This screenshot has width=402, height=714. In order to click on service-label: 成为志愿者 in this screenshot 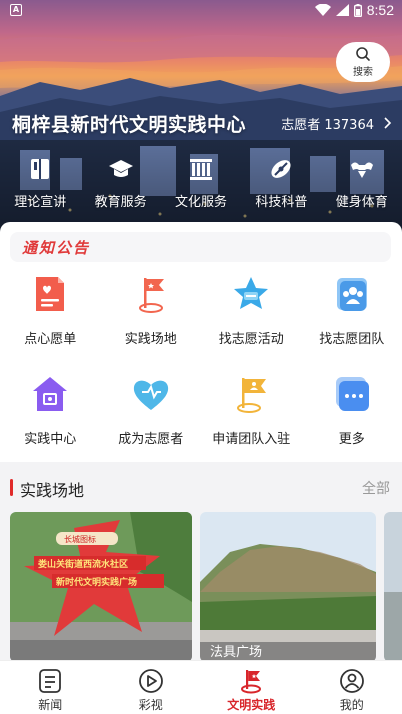, I will do `click(151, 439)`.